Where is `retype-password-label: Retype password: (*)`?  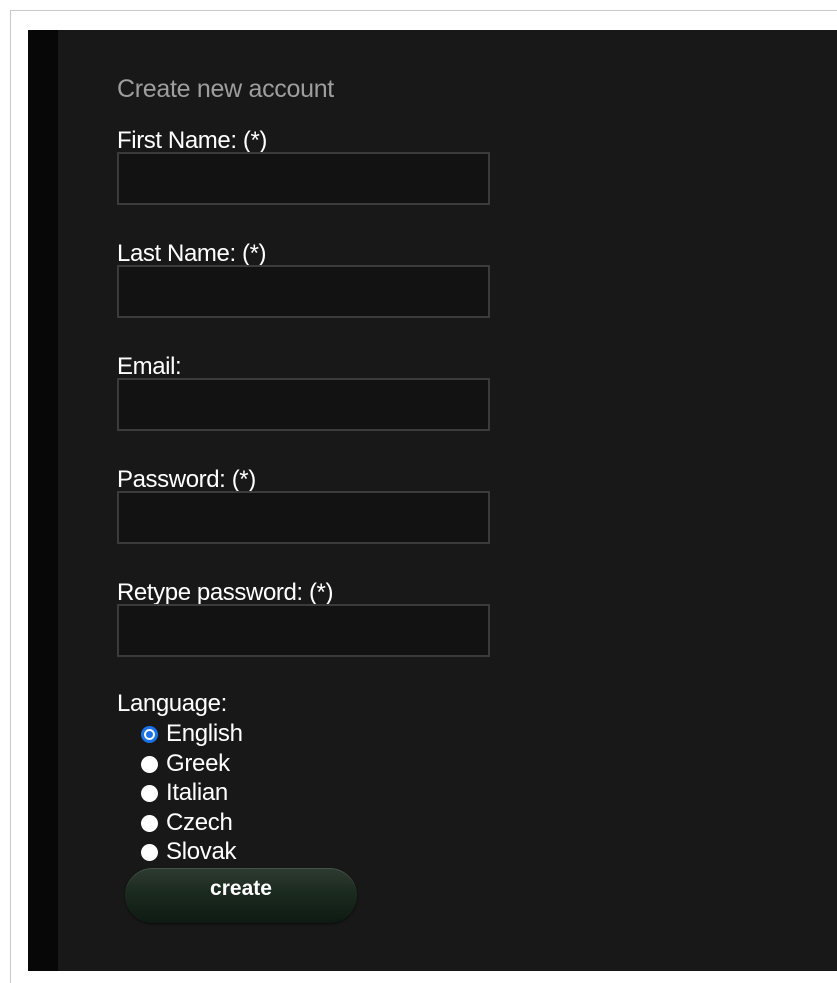 retype-password-label: Retype password: (*) is located at coordinates (225, 592).